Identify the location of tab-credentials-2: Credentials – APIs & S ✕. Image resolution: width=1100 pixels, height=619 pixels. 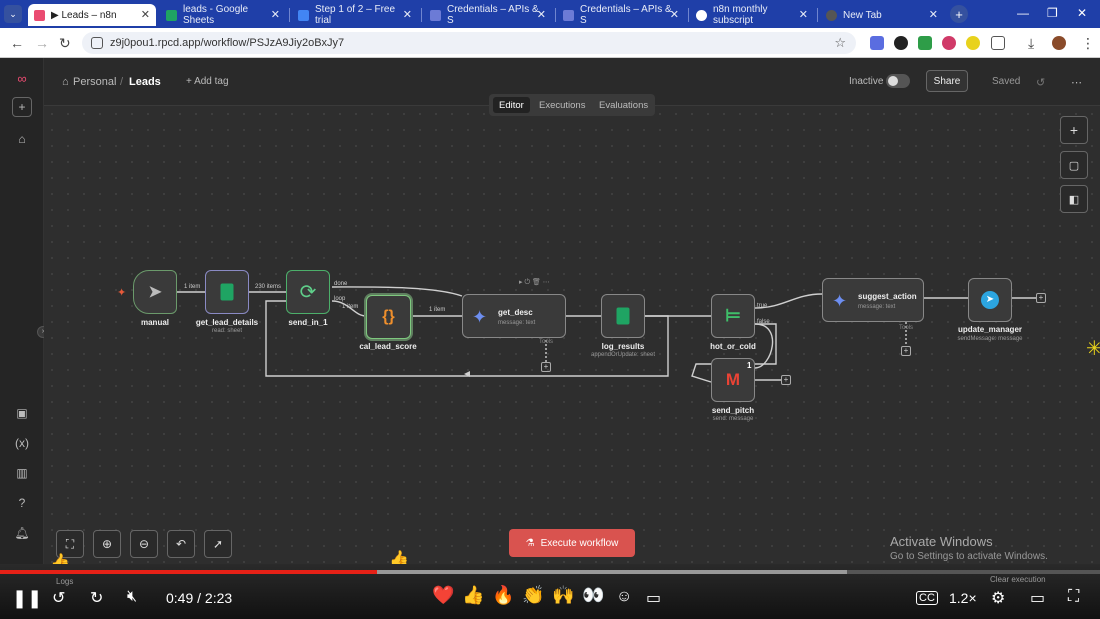
(621, 15).